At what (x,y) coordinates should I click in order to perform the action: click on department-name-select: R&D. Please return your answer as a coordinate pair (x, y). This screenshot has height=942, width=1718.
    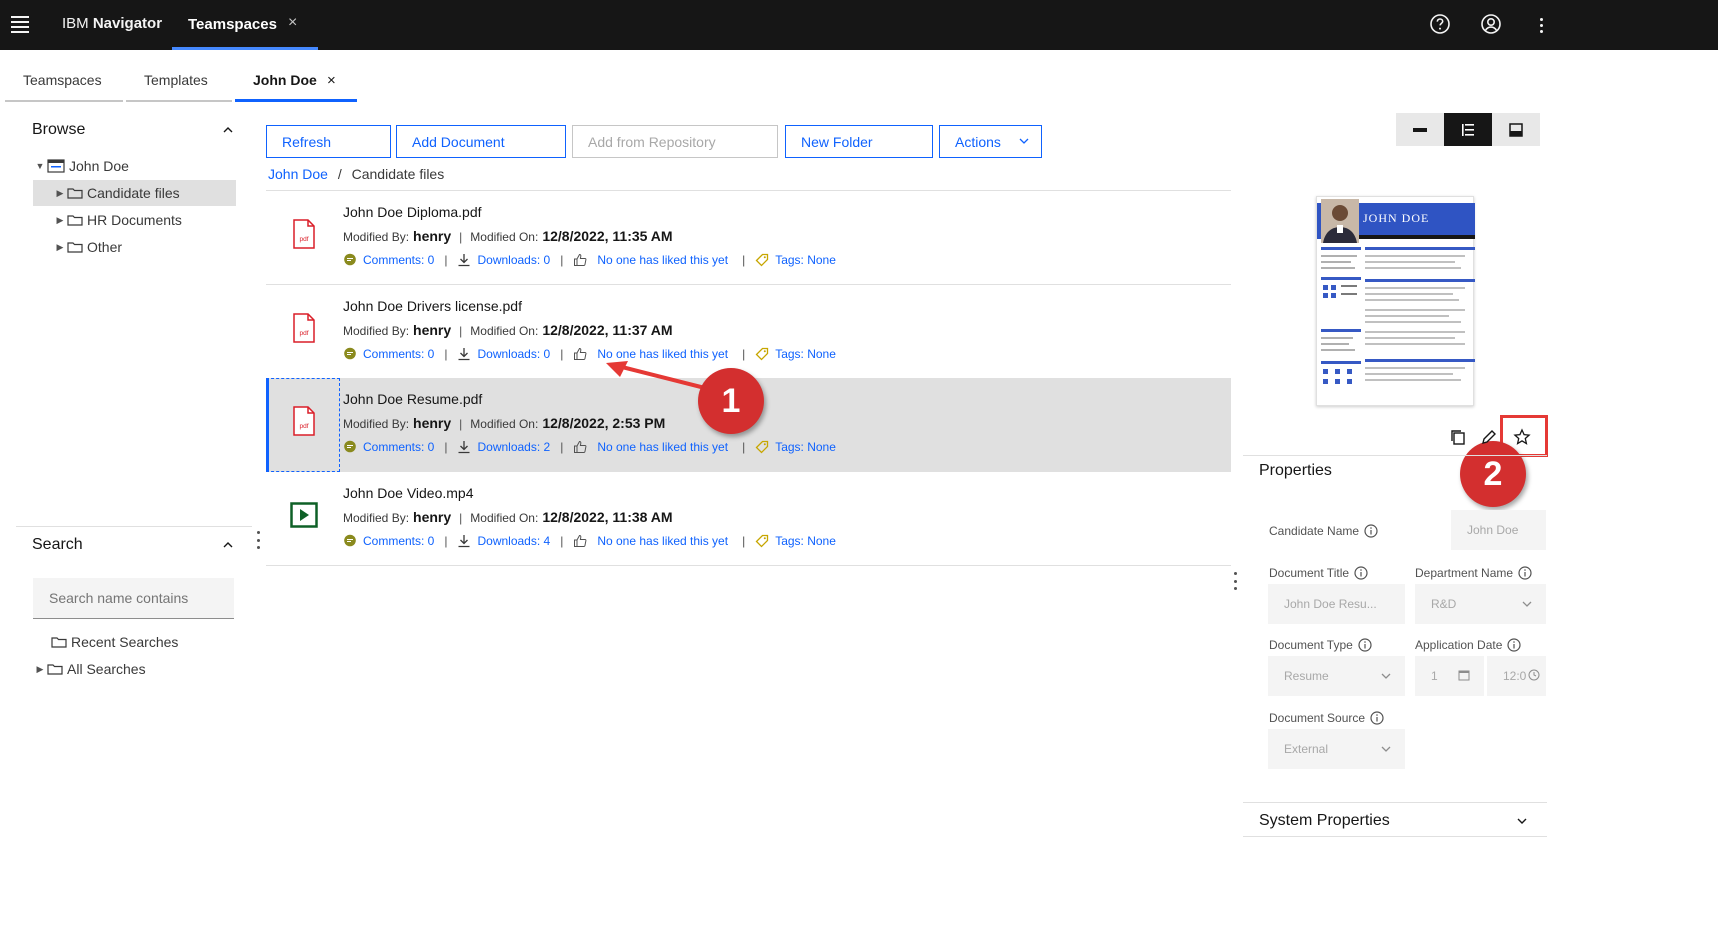
    Looking at the image, I should click on (1480, 604).